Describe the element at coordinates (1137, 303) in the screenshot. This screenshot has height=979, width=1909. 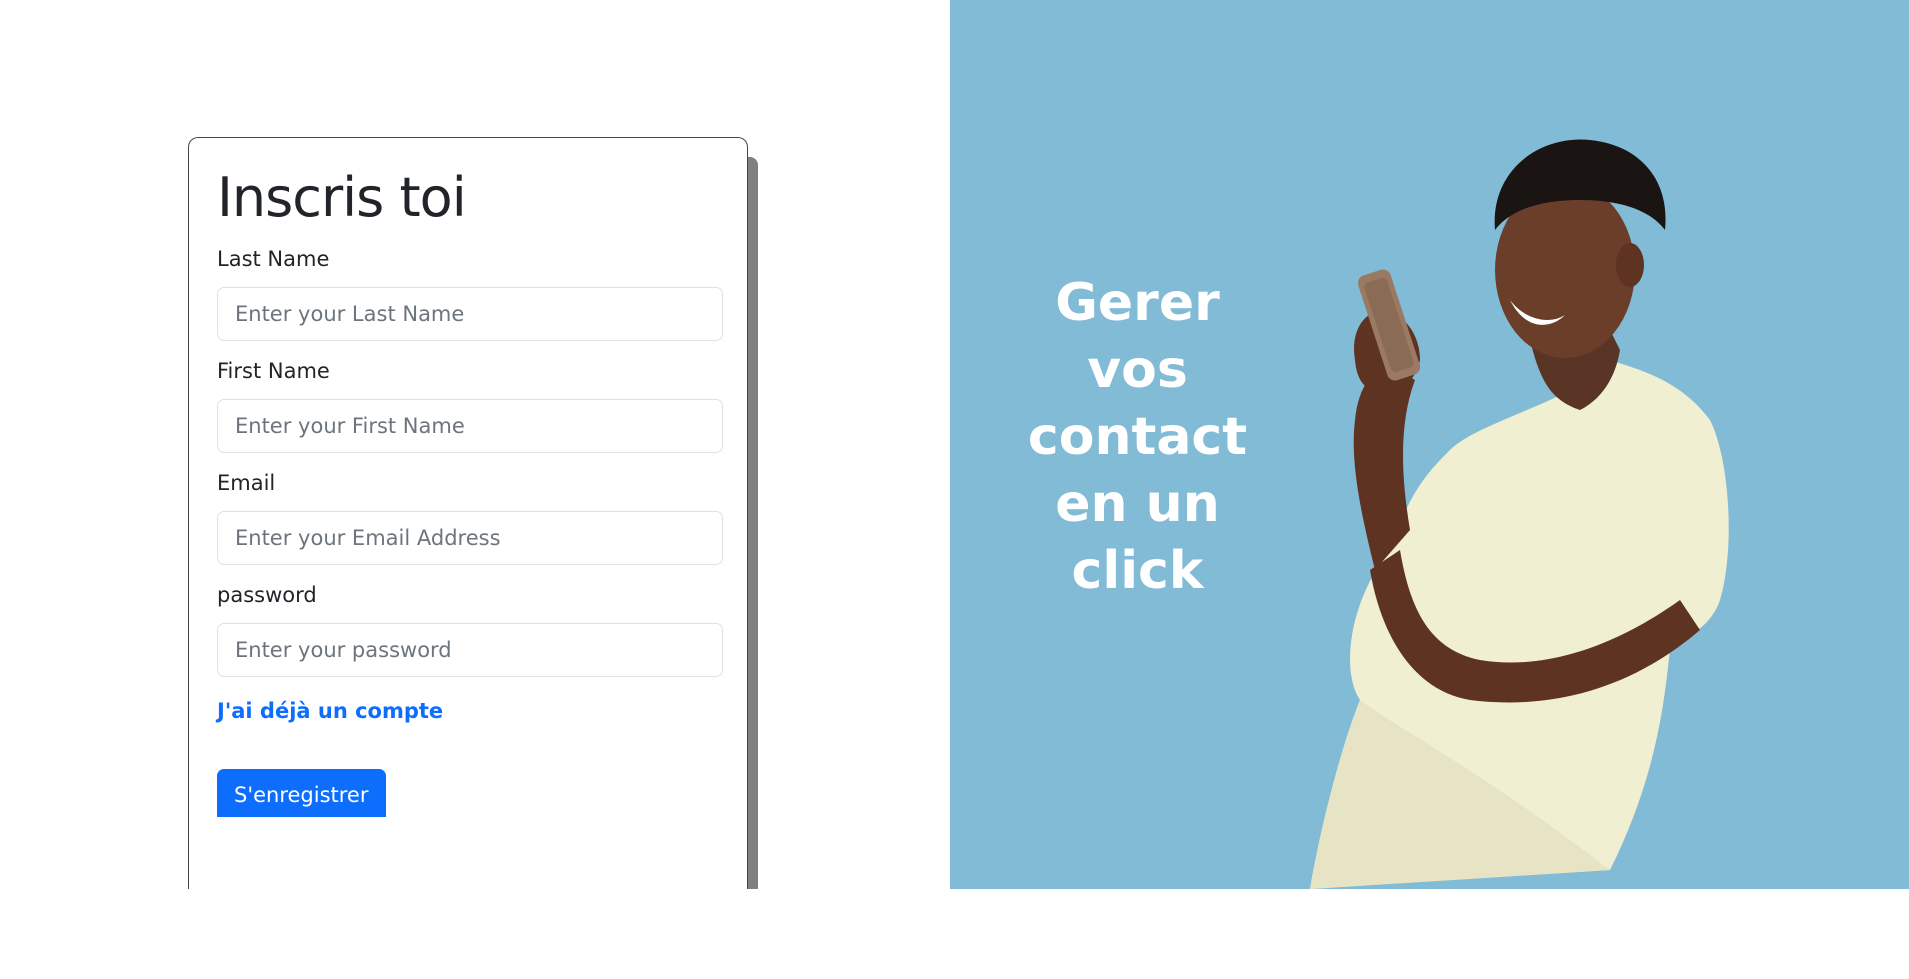
I see `hero-line: Gerer` at that location.